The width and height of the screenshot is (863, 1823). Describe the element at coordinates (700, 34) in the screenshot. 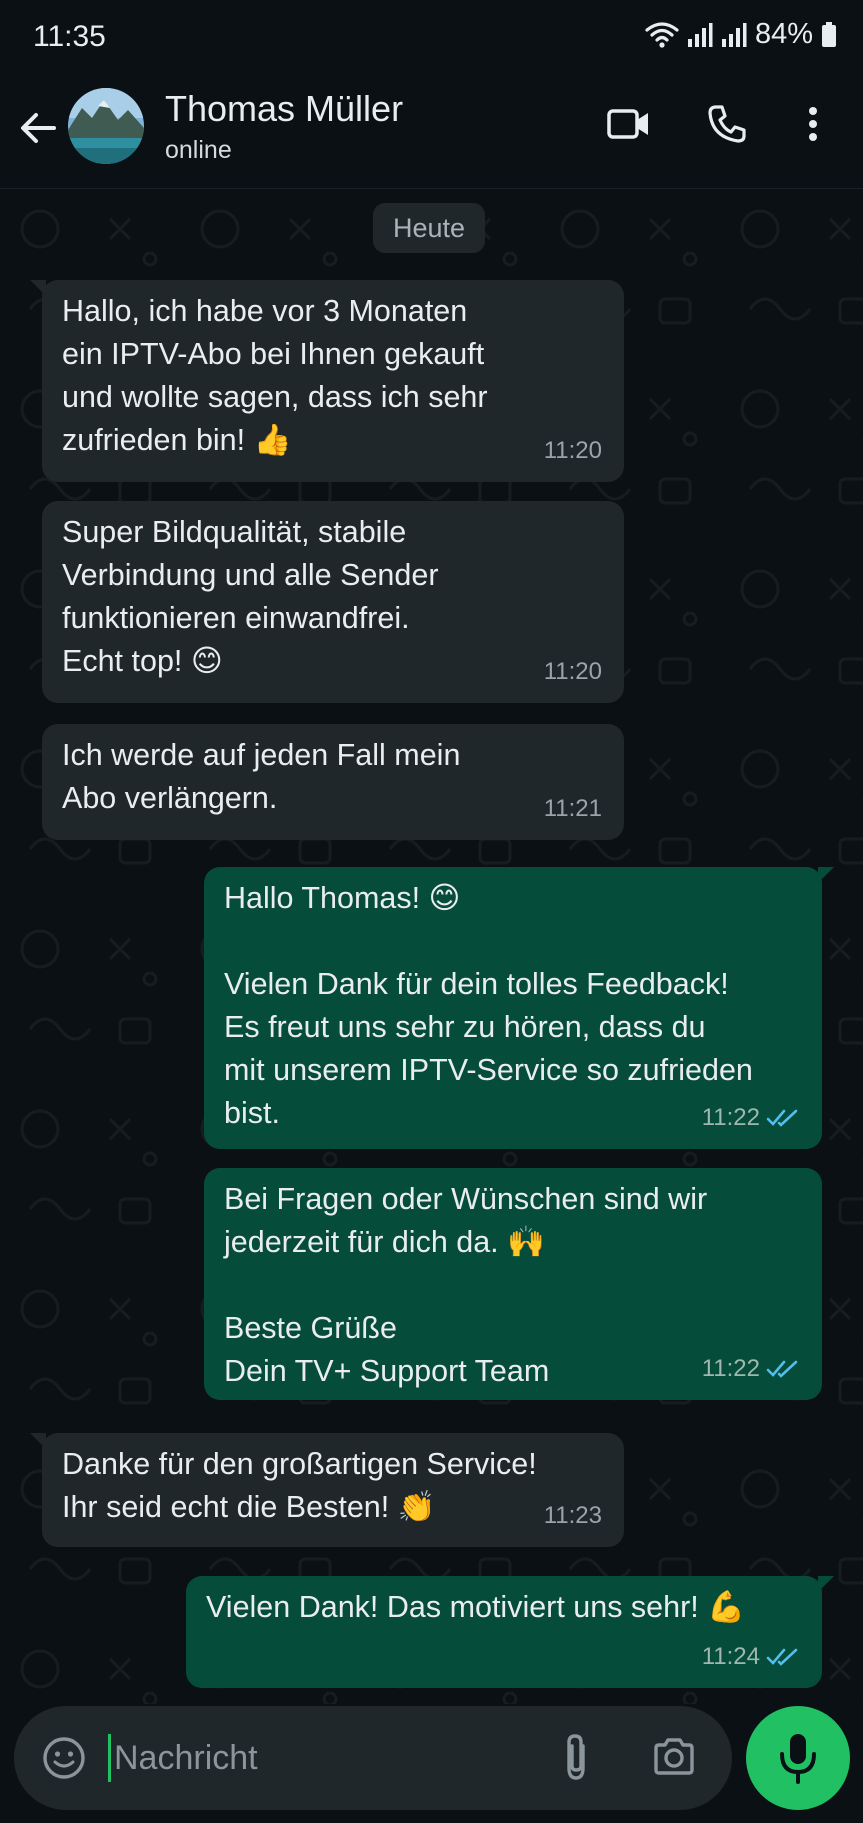

I see `signal-icon` at that location.